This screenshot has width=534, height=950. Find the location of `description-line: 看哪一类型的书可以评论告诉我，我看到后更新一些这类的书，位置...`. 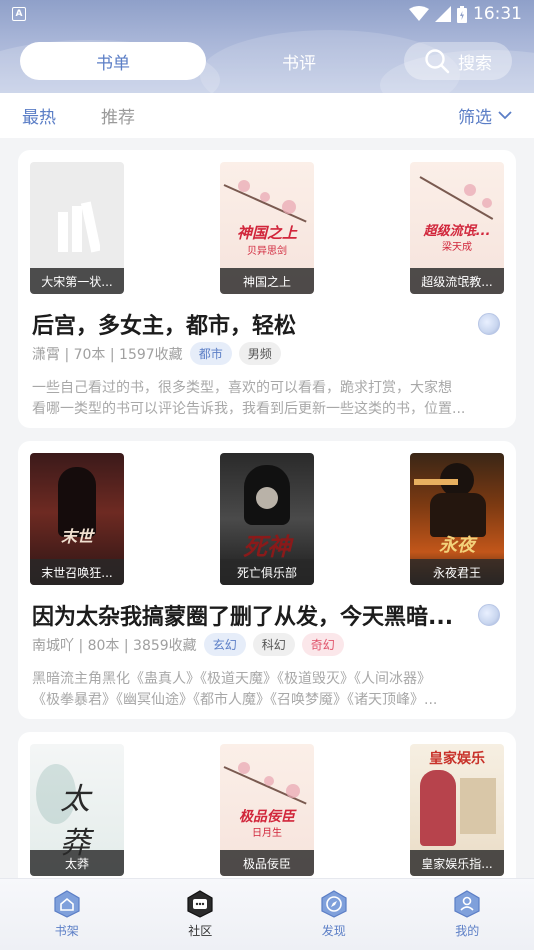

description-line: 看哪一类型的书可以评论告诉我，我看到后更新一些这类的书，位置... is located at coordinates (249, 409).